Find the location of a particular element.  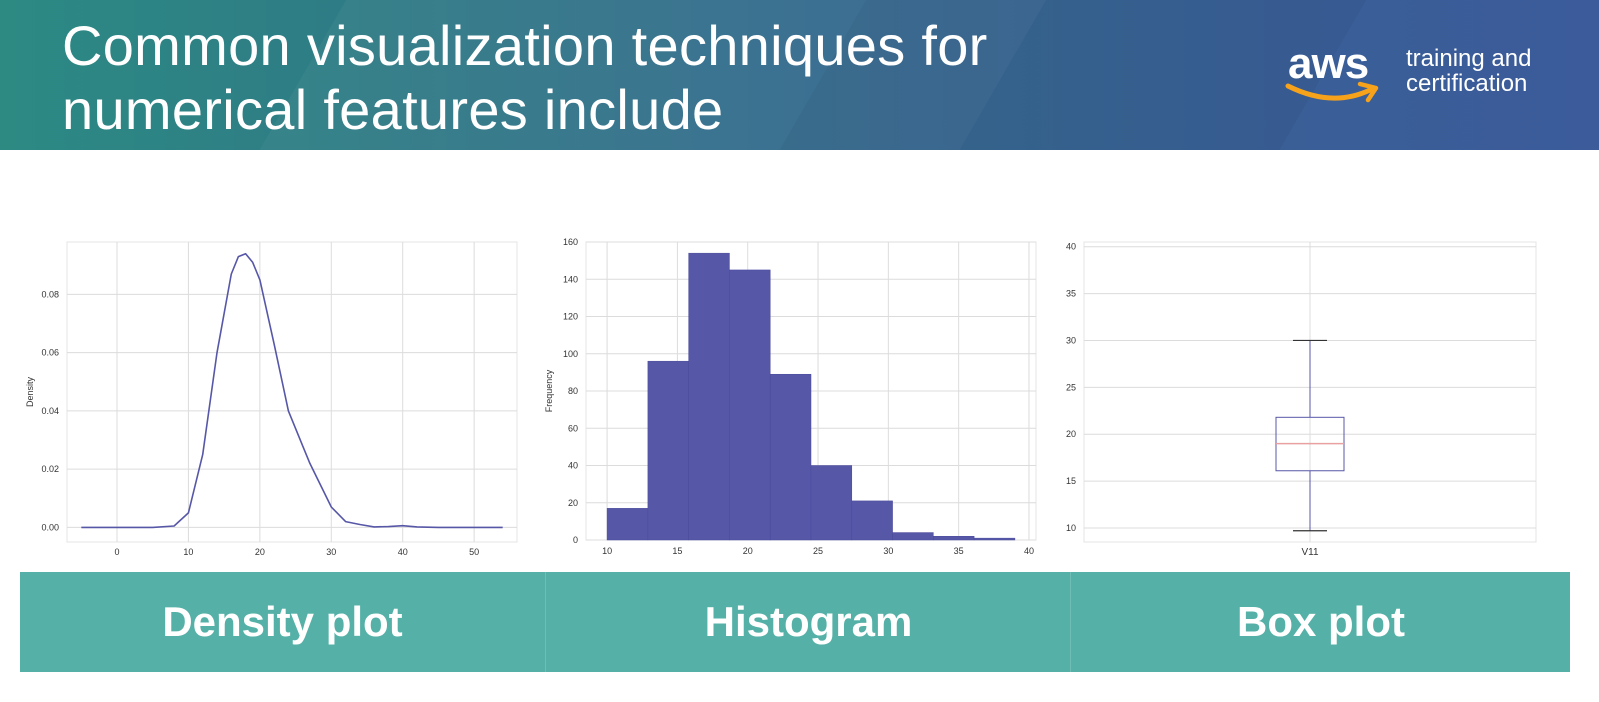

box-plot-label: Box plot is located at coordinates (1320, 622).